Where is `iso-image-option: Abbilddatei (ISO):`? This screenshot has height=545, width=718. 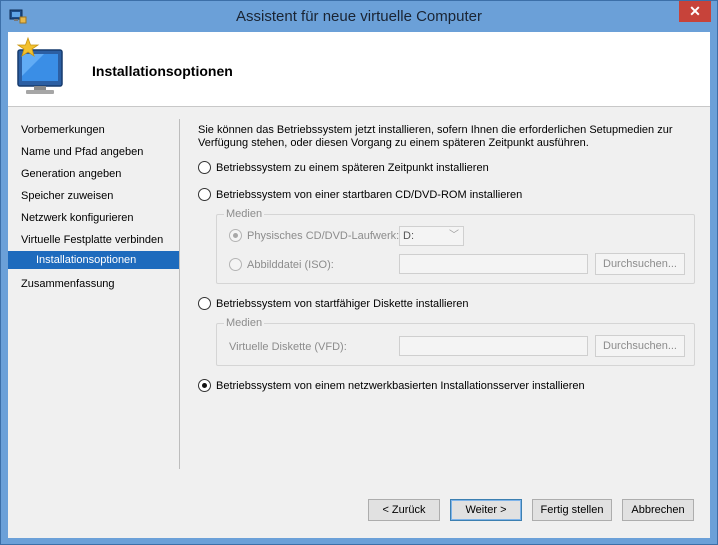 iso-image-option: Abbilddatei (ISO): is located at coordinates (281, 265).